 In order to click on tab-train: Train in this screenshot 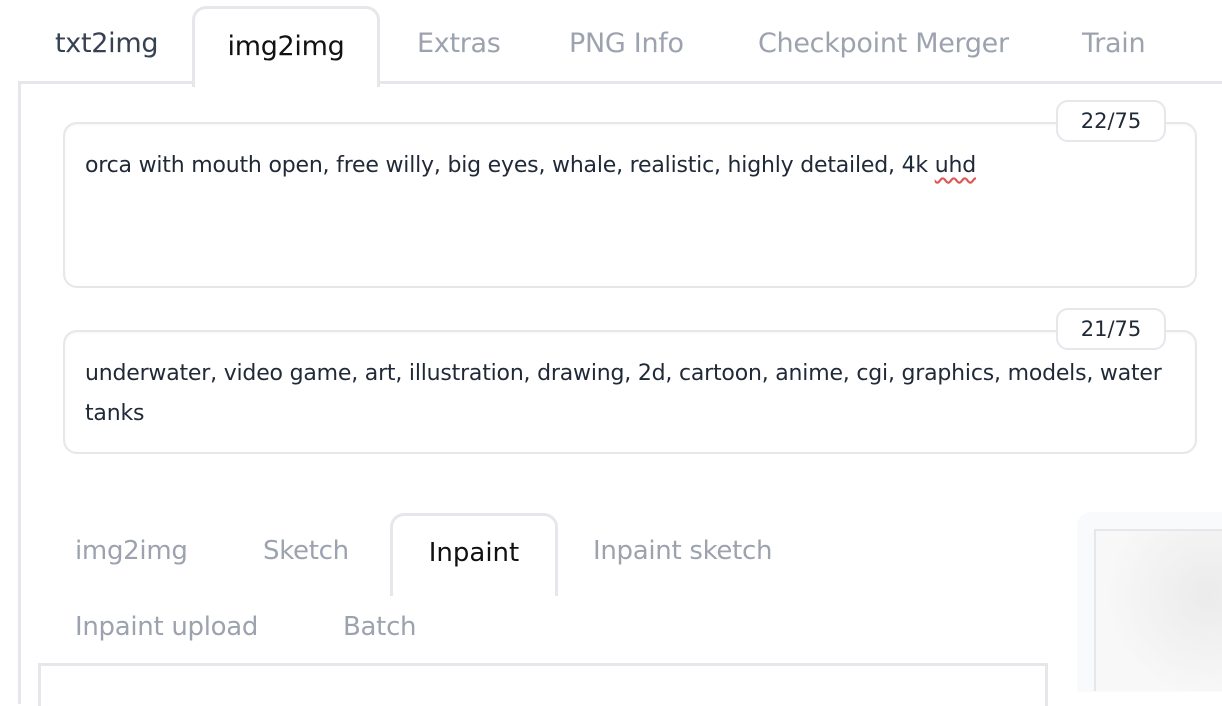, I will do `click(1114, 43)`.